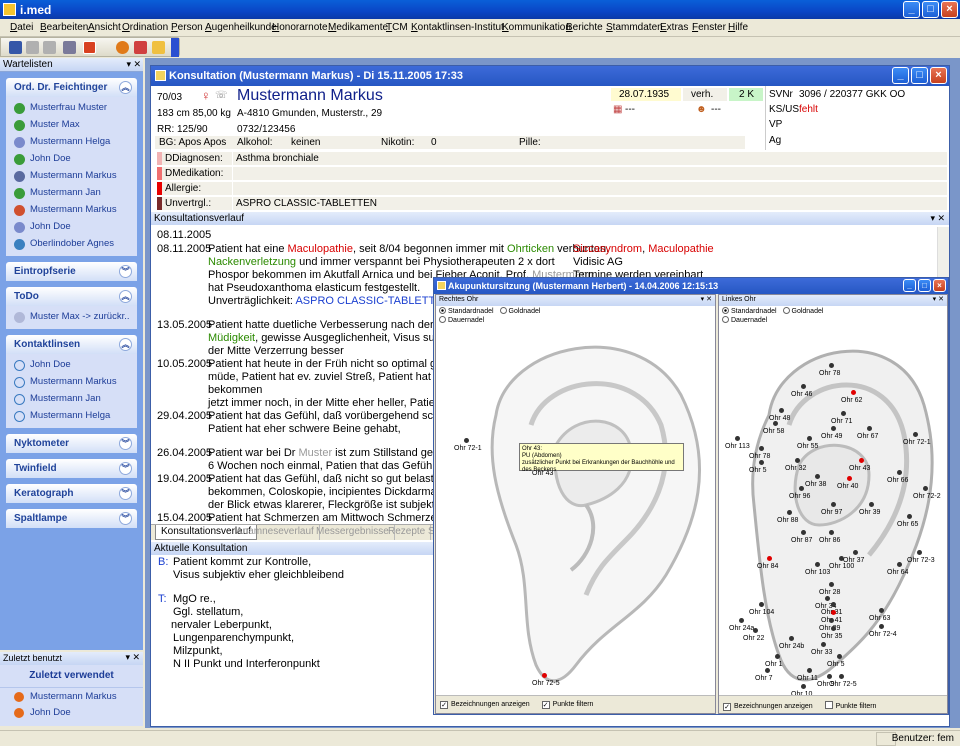 Image resolution: width=960 pixels, height=746 pixels. Describe the element at coordinates (69, 47) in the screenshot. I see `print-icon` at that location.